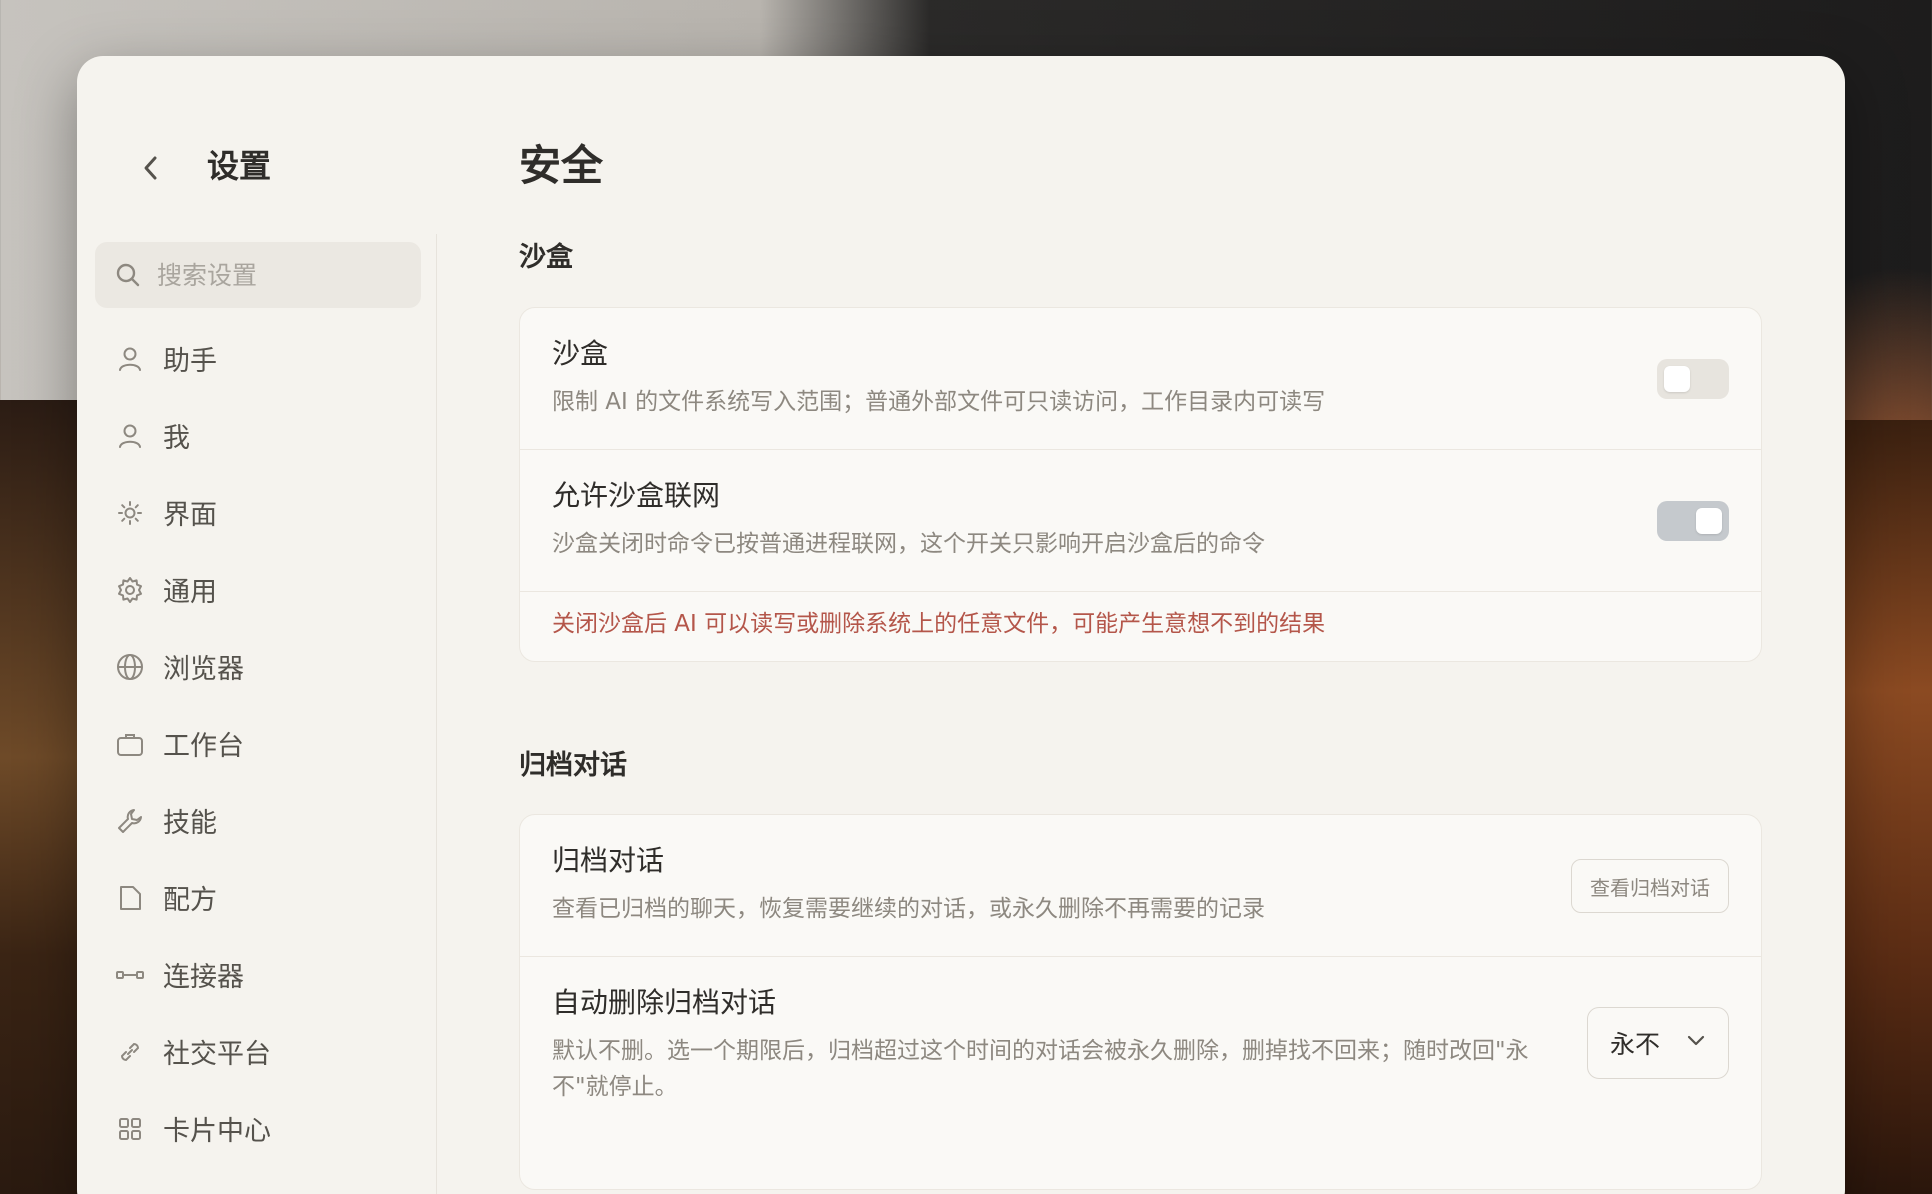 This screenshot has width=1932, height=1194. I want to click on back-button, so click(151, 168).